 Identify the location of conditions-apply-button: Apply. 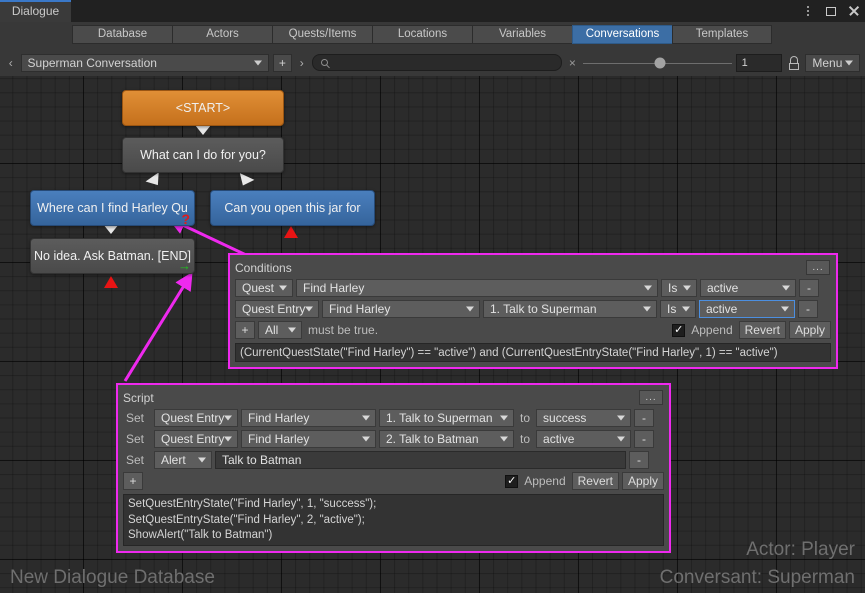
(809, 330).